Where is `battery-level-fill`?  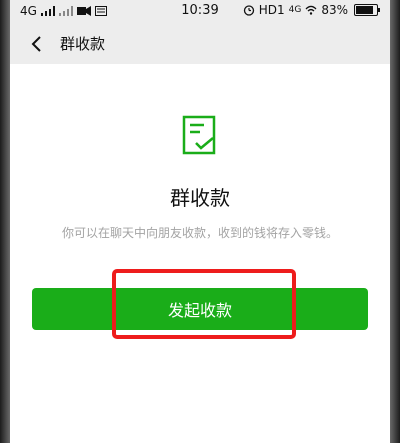
battery-level-fill is located at coordinates (364, 10).